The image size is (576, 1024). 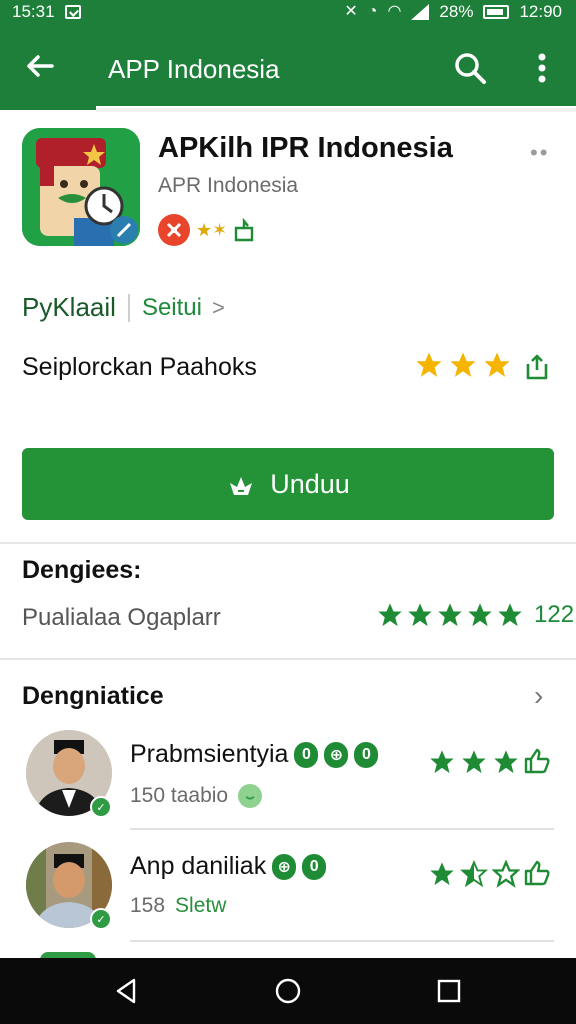 I want to click on battery-icon, so click(x=496, y=12).